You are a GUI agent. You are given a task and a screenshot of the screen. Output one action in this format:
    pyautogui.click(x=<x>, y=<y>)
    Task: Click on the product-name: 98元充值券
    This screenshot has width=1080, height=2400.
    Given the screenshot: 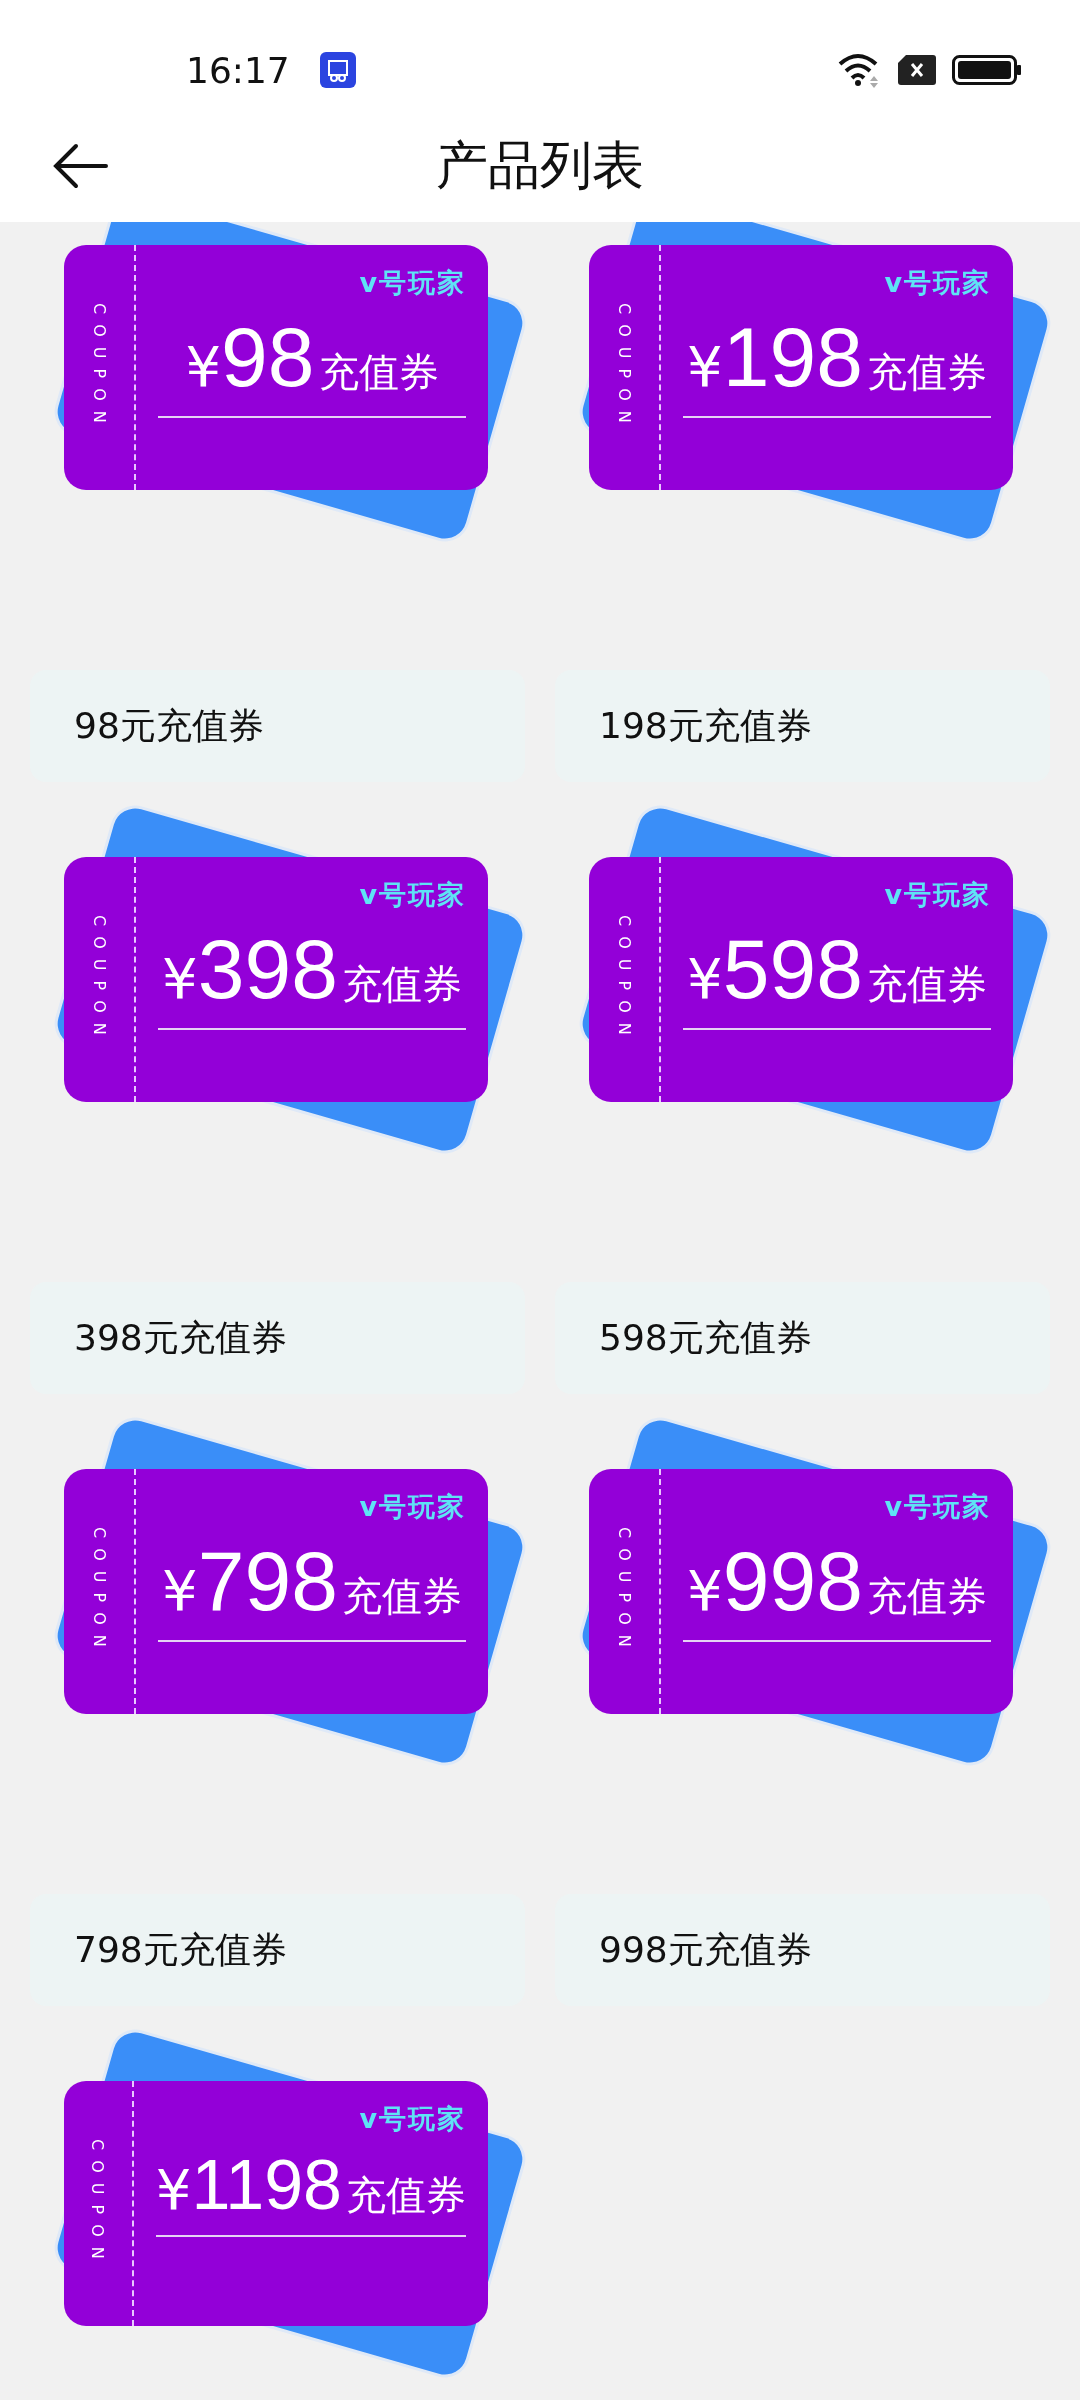 What is the action you would take?
    pyautogui.click(x=277, y=726)
    